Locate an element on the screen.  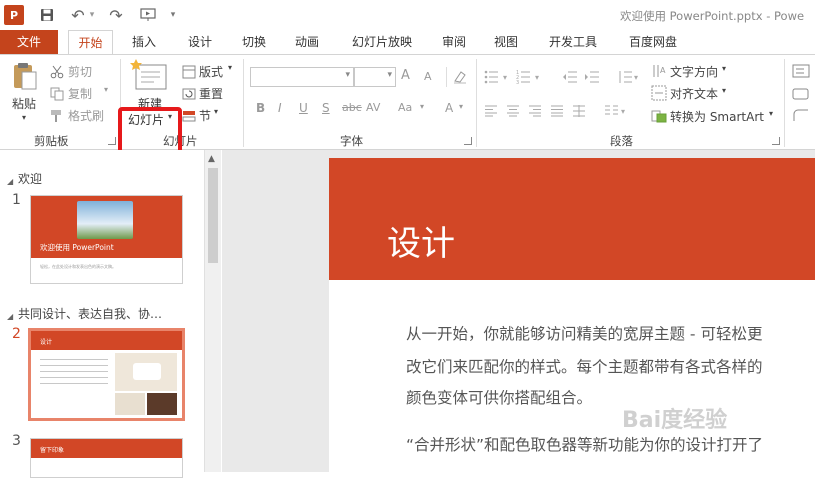
slide-title: 设计 is located at coordinates (421, 240).